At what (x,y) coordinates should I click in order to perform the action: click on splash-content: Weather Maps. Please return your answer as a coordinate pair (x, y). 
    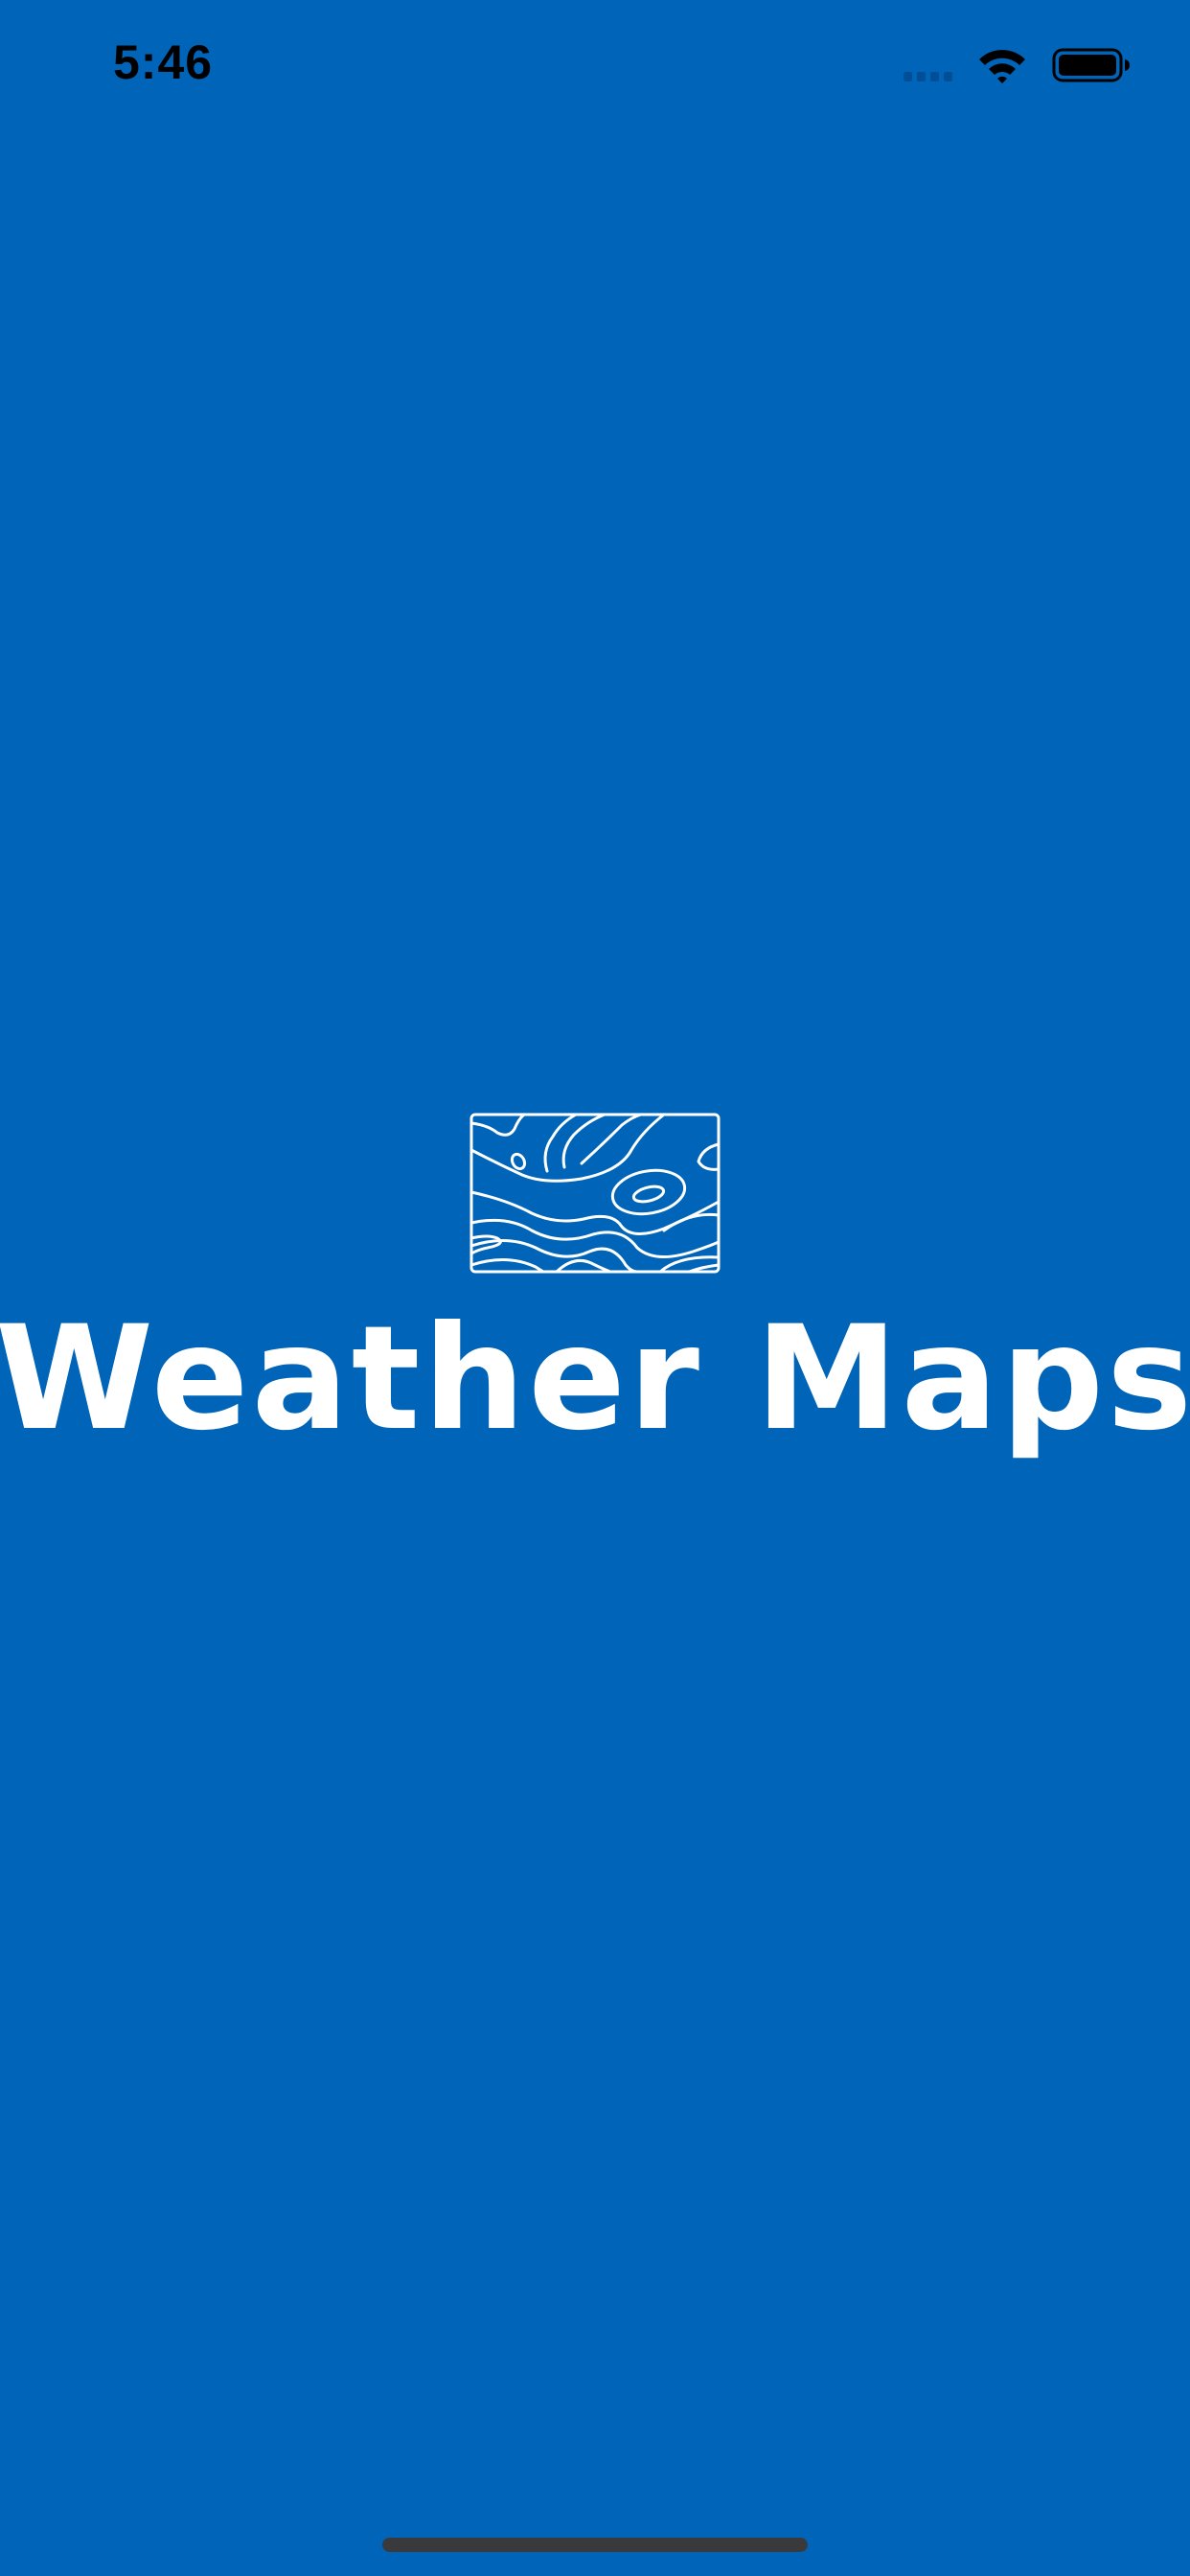
    Looking at the image, I should click on (595, 1281).